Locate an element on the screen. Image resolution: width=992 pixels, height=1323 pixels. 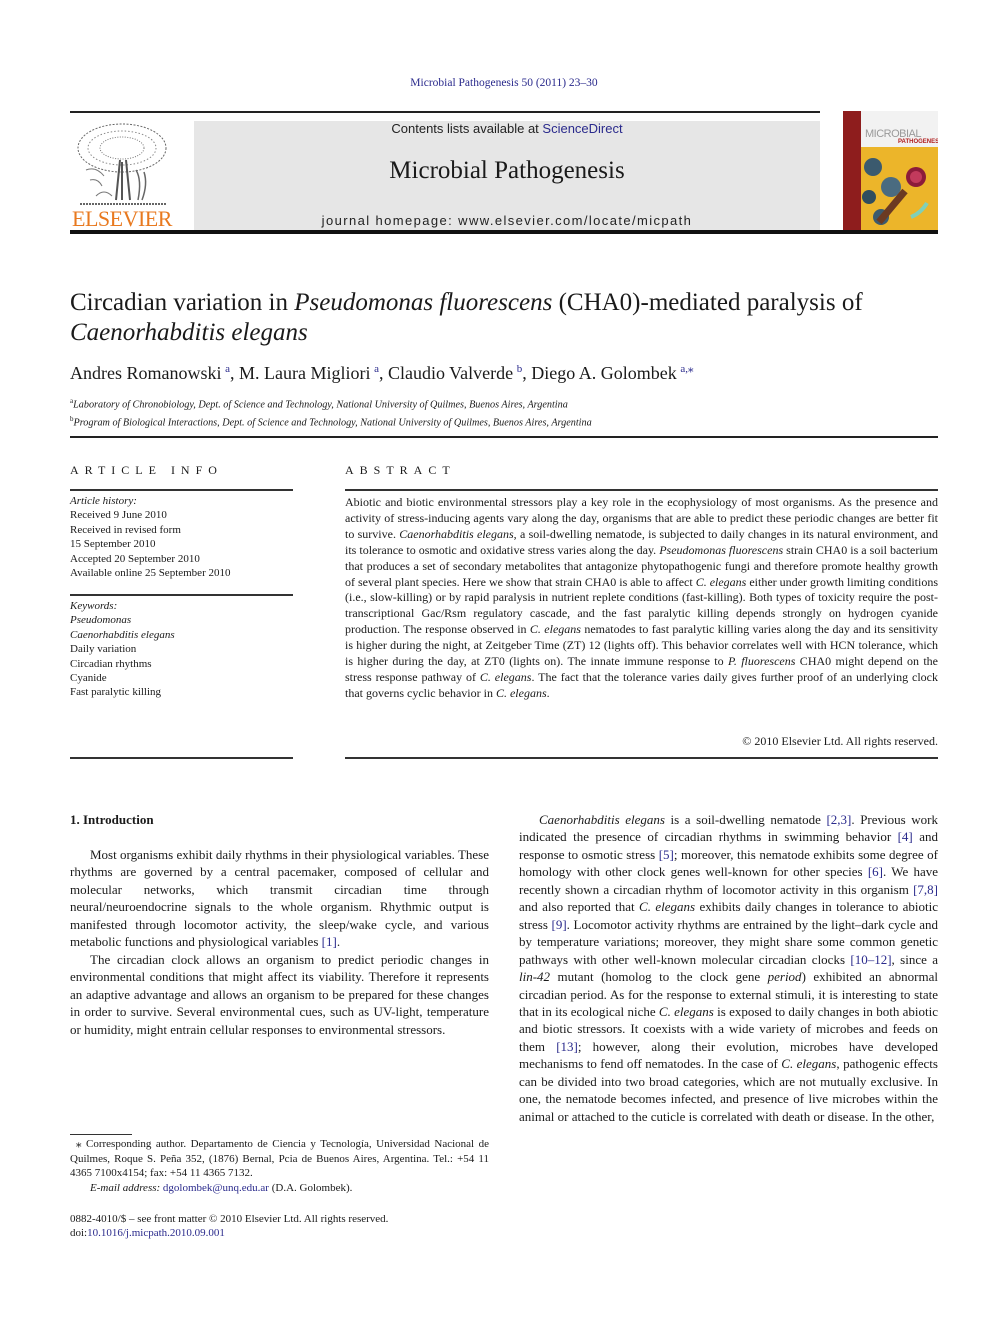
elsevier-wordmark: ELSEVIER is located at coordinates (122, 218).